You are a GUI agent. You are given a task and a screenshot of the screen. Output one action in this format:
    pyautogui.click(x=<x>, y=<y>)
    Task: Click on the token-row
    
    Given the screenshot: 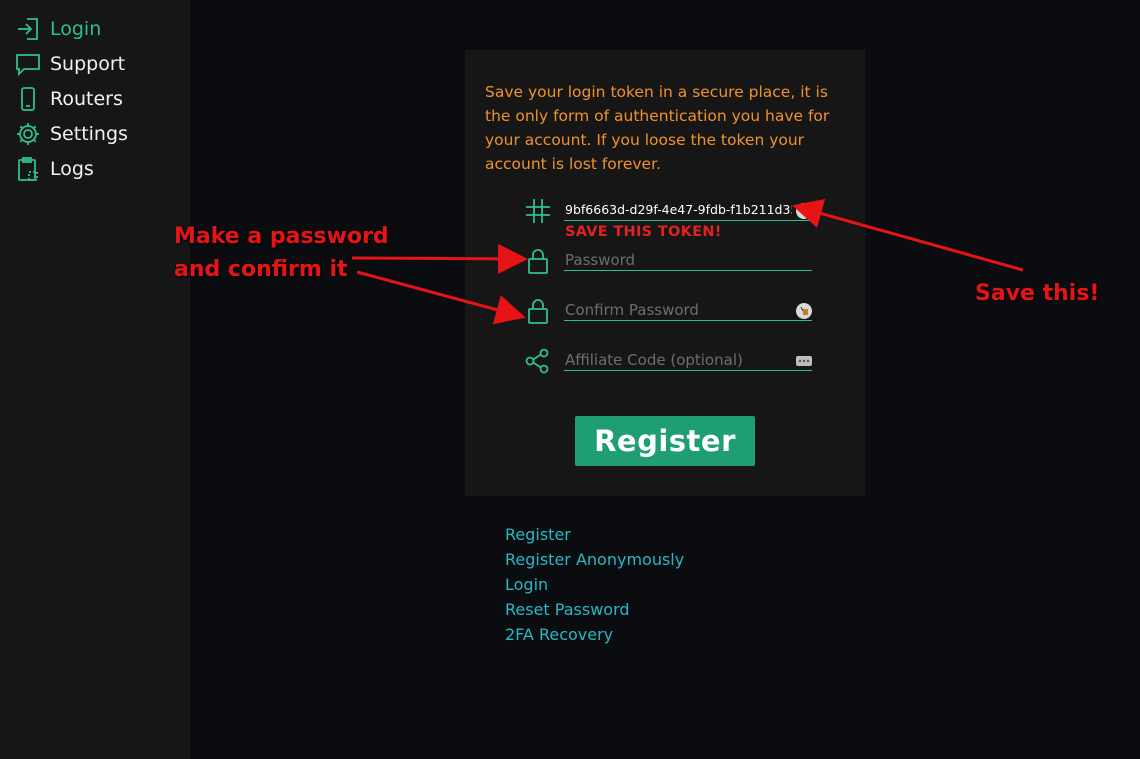 What is the action you would take?
    pyautogui.click(x=668, y=211)
    